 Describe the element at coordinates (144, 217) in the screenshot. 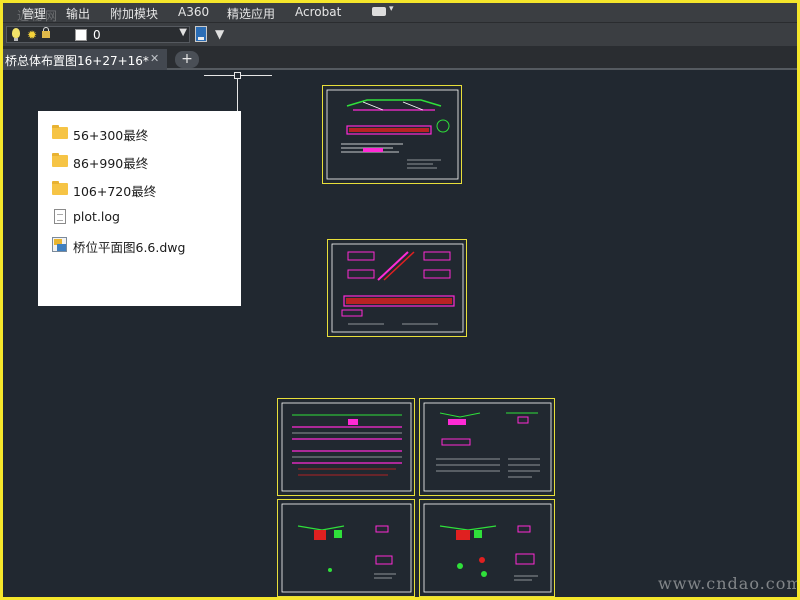

I see `list-item: plot.log` at that location.